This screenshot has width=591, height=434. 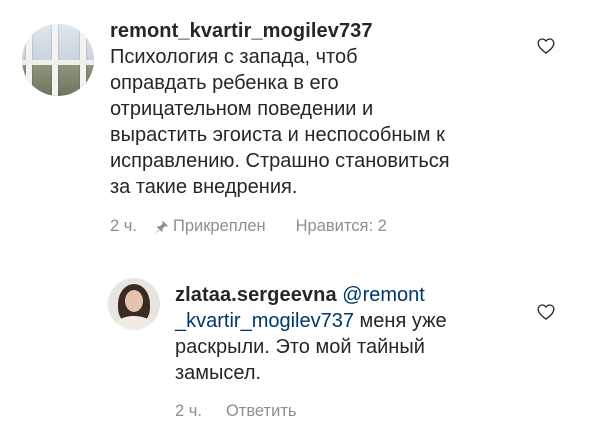 I want to click on reply-text-line: замысел., so click(x=218, y=373).